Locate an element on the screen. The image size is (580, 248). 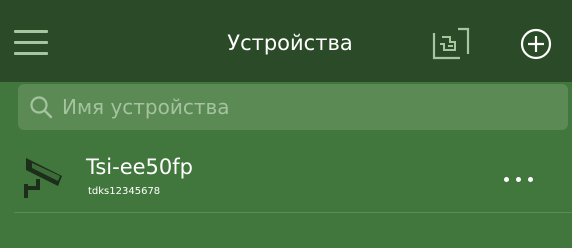
more-dots-icon is located at coordinates (519, 179).